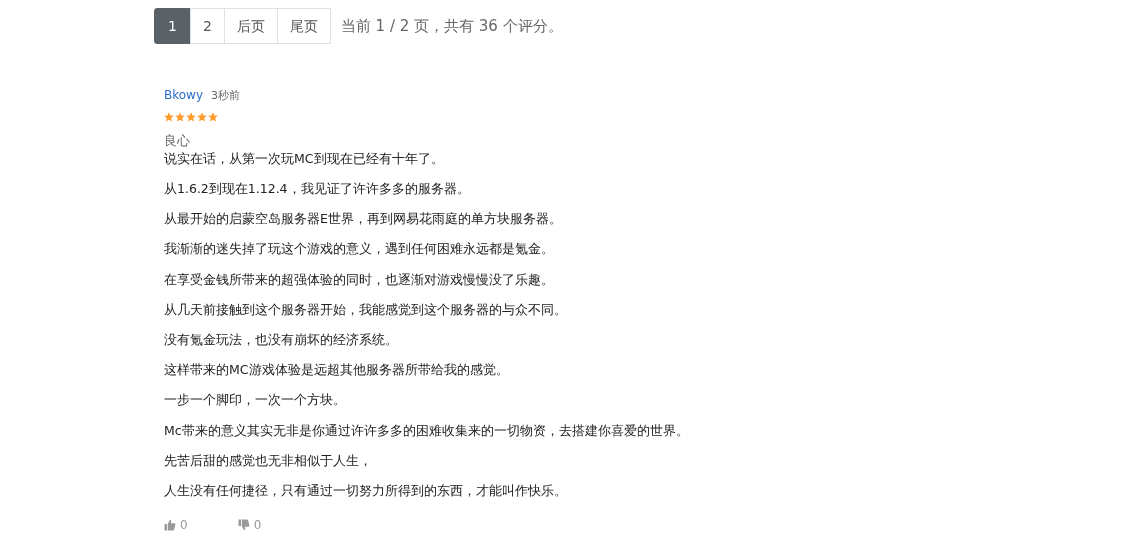  What do you see at coordinates (427, 430) in the screenshot?
I see `review-text: Mc带来的意义其实无非是你通过许许多多的困难收集来的一切物资，去搭建你喜爱的世界。` at bounding box center [427, 430].